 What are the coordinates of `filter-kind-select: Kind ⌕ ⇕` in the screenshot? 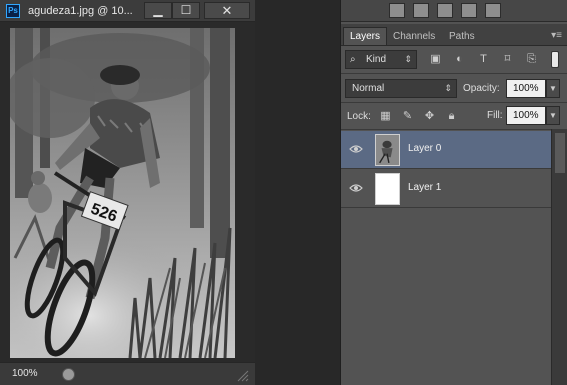 It's located at (381, 59).